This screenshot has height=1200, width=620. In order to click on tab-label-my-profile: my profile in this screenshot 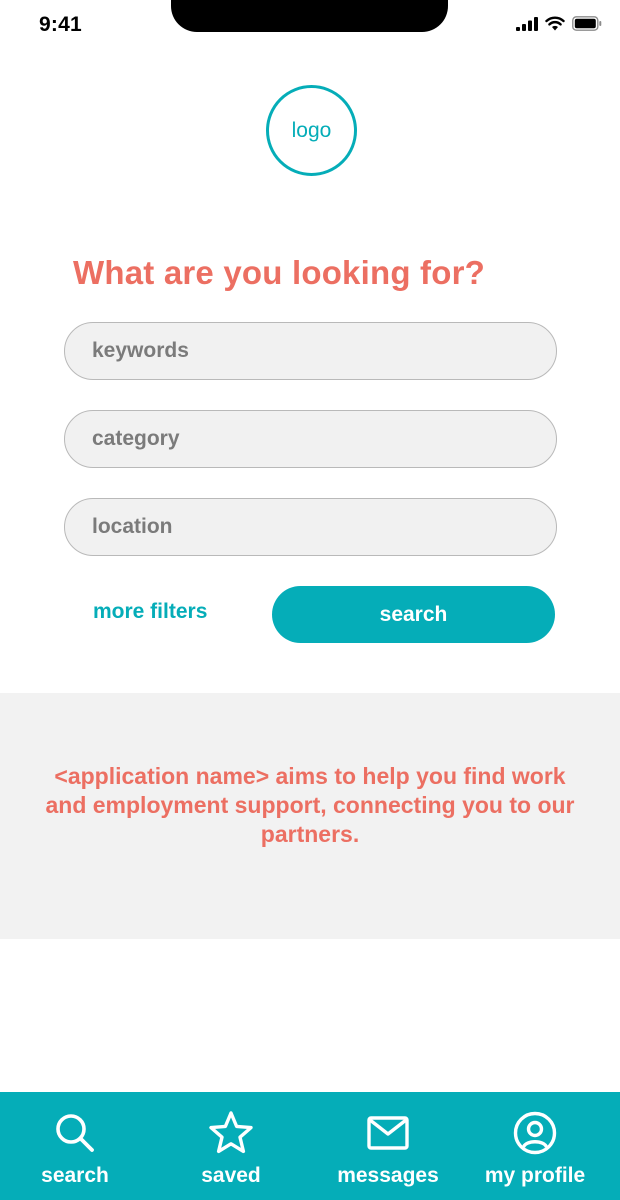, I will do `click(535, 1175)`.